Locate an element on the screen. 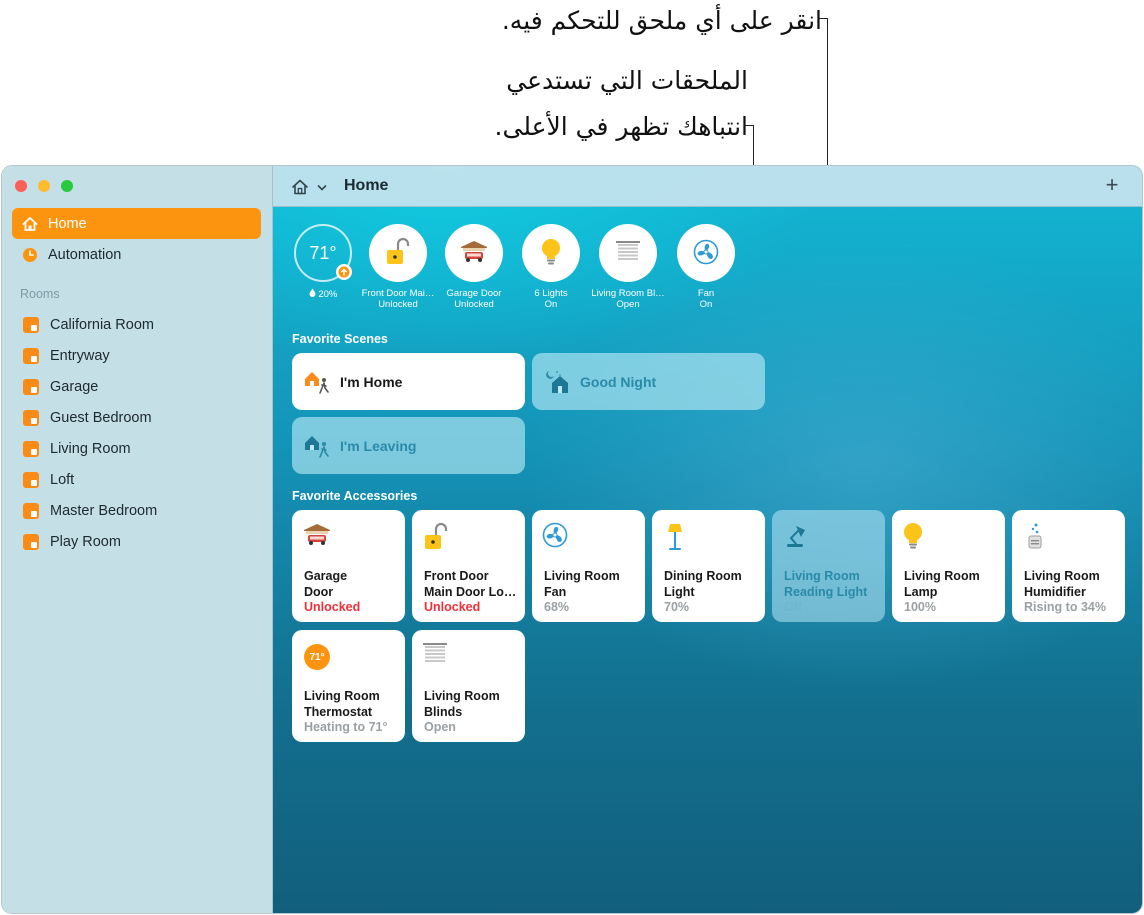  accessory-living-room-humidifier: Living Room Humidifier Rising to 34% is located at coordinates (1068, 566).